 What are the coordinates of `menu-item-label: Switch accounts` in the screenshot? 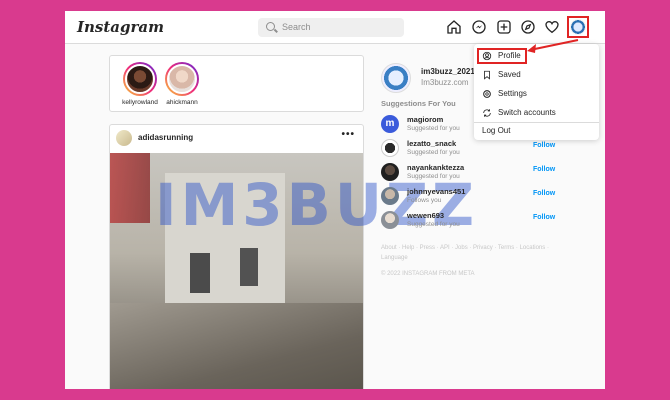 It's located at (527, 112).